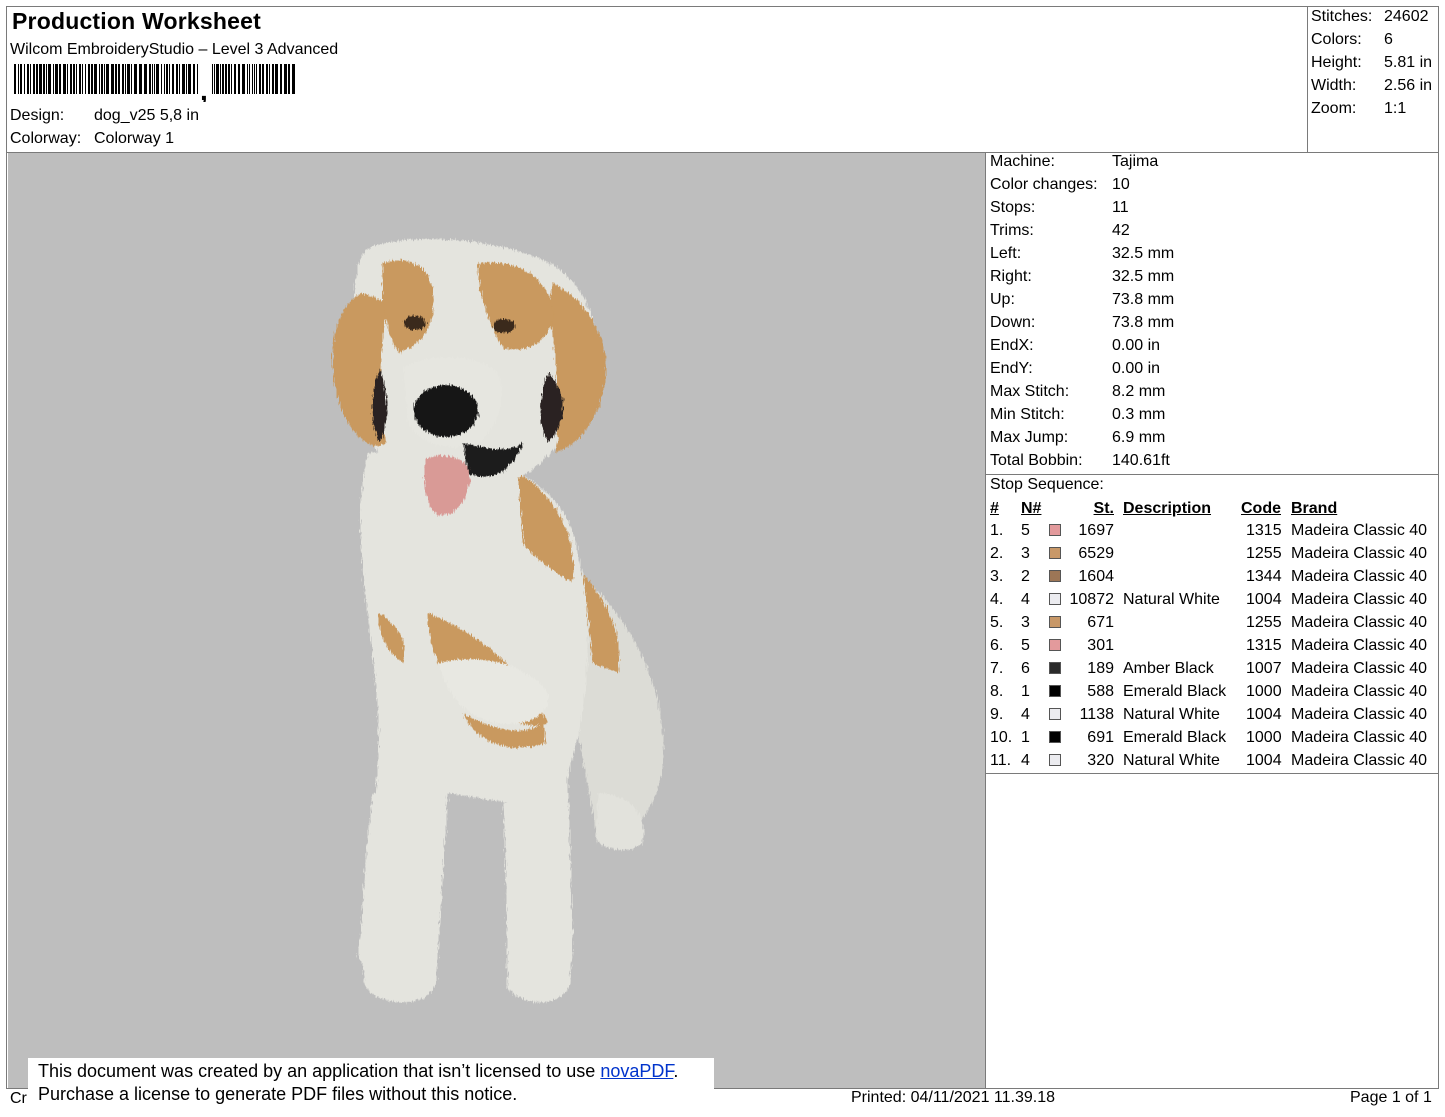  I want to click on novapdf-link: novaPDF, so click(636, 1071).